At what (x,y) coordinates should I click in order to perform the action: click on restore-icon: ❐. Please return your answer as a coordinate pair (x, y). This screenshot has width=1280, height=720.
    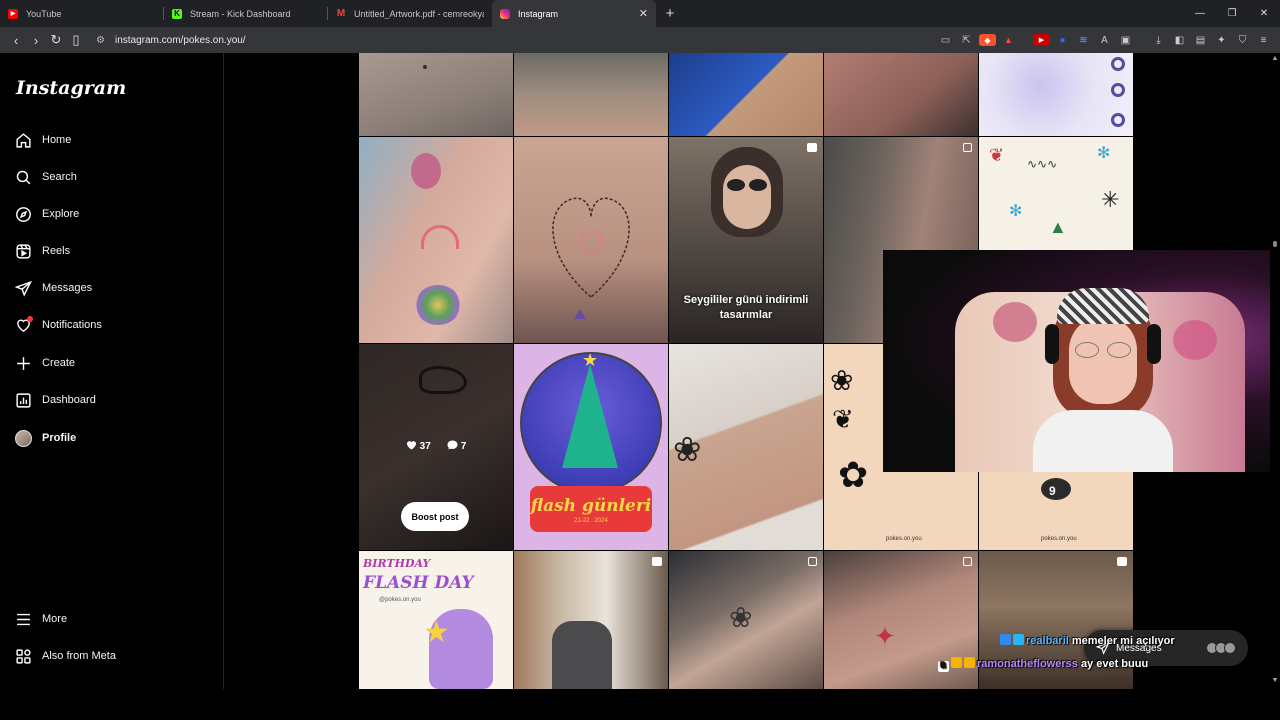
    Looking at the image, I should click on (1232, 13).